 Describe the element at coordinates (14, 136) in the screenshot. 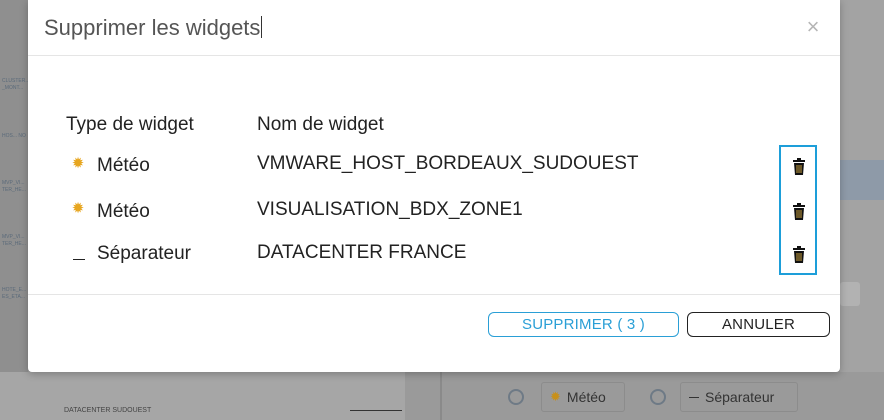

I see `canvas-widget-chip: HOS... NO` at that location.